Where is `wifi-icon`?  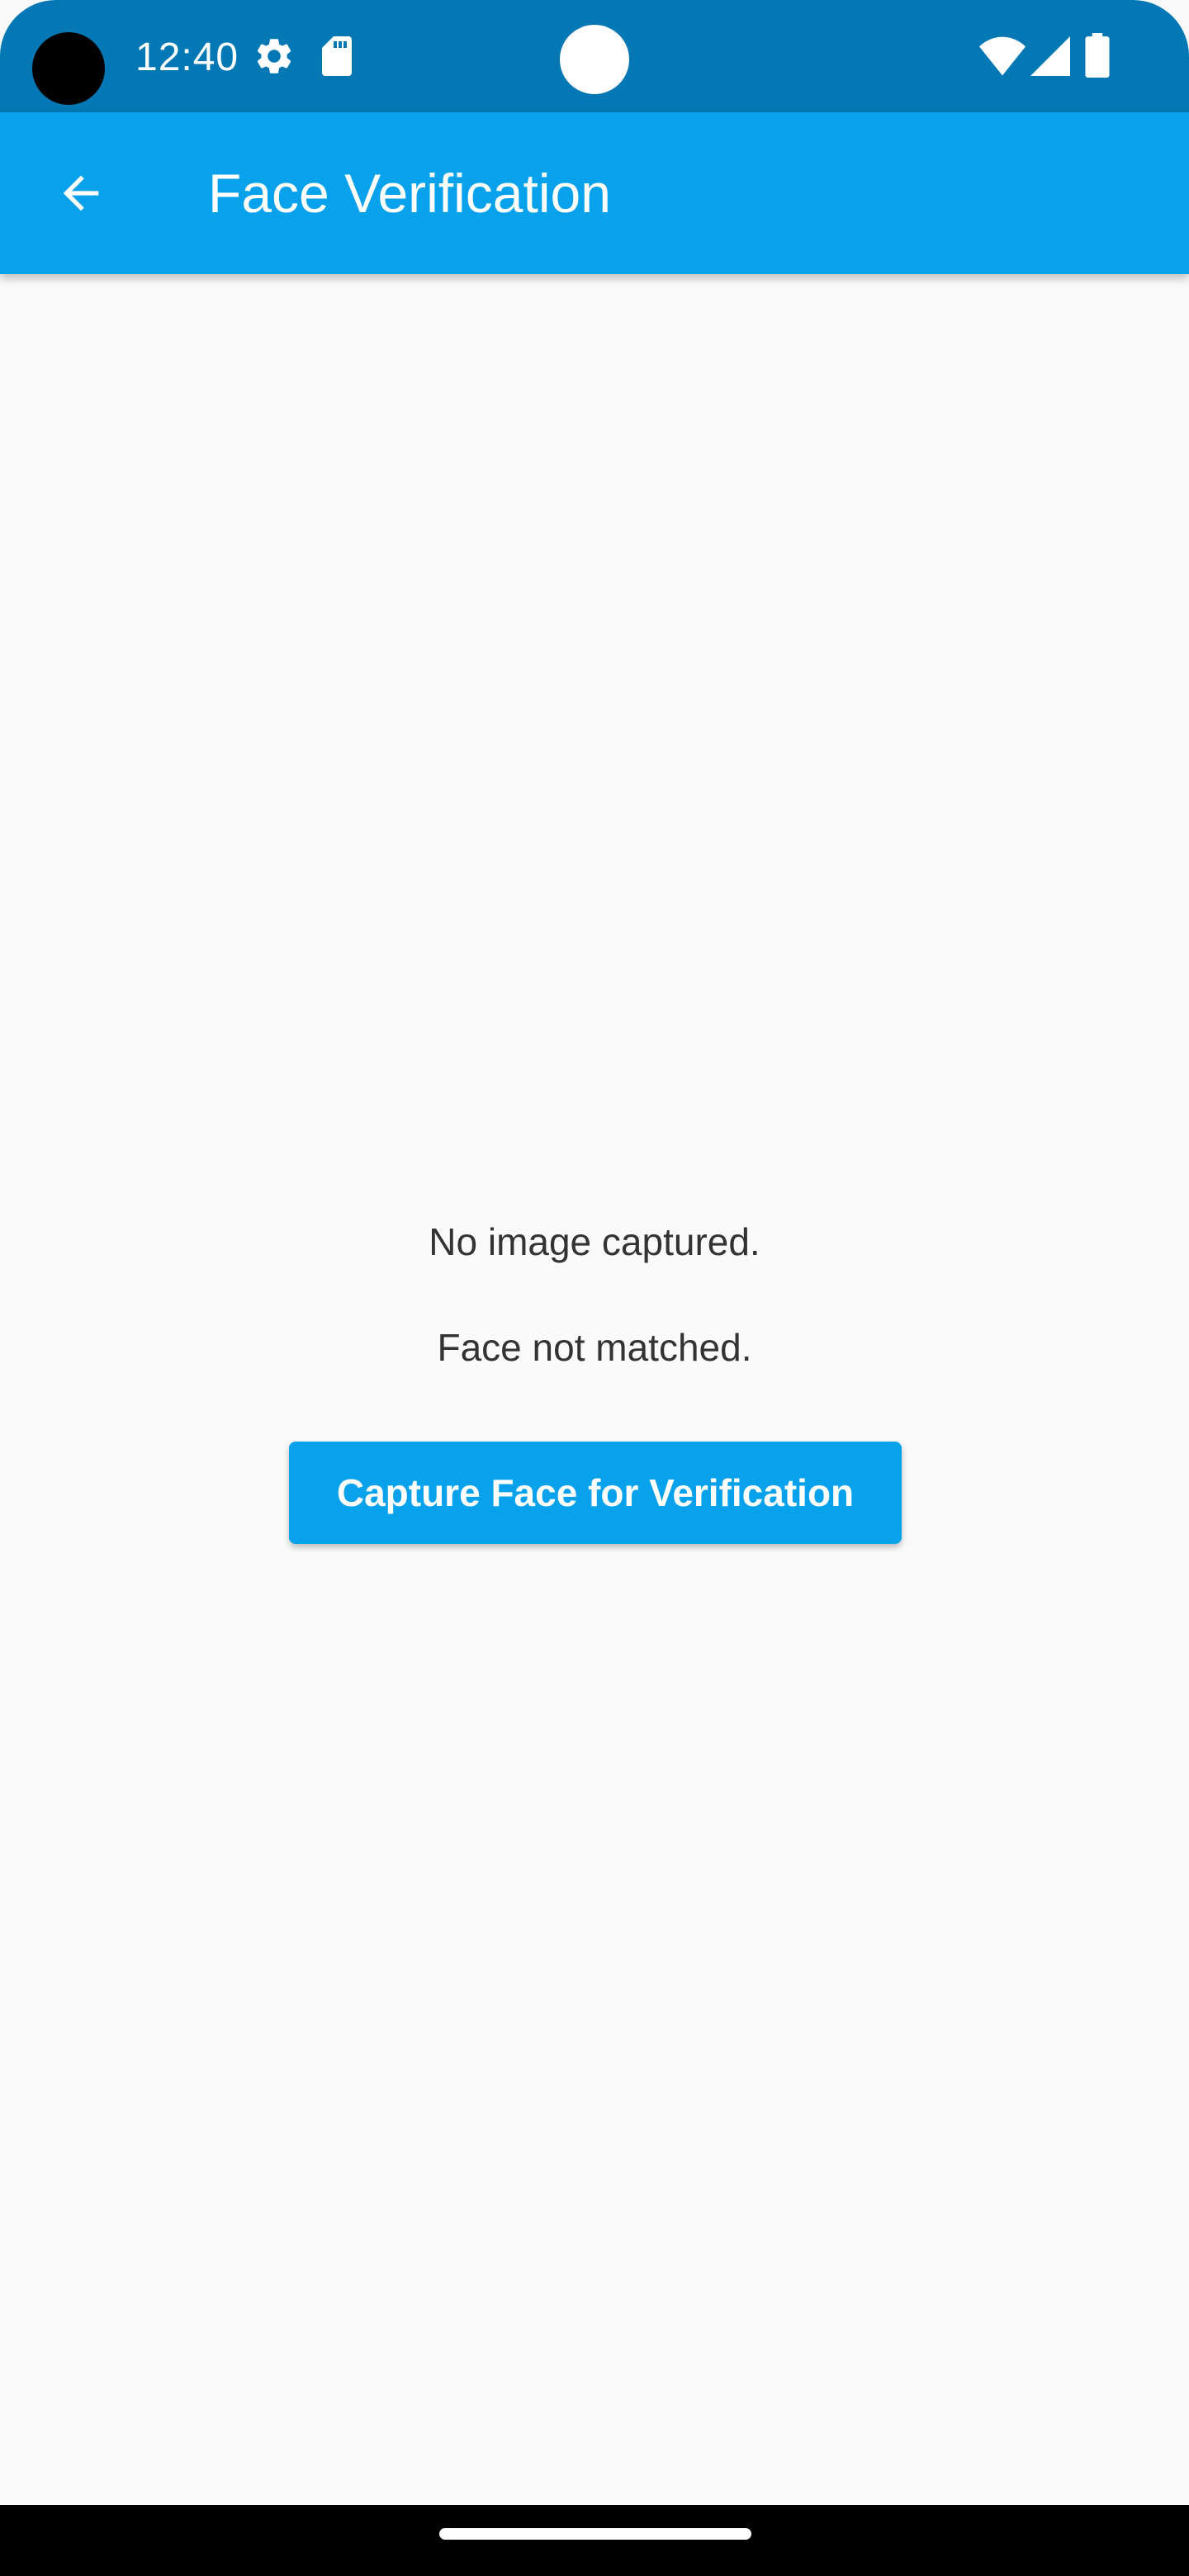 wifi-icon is located at coordinates (1002, 56).